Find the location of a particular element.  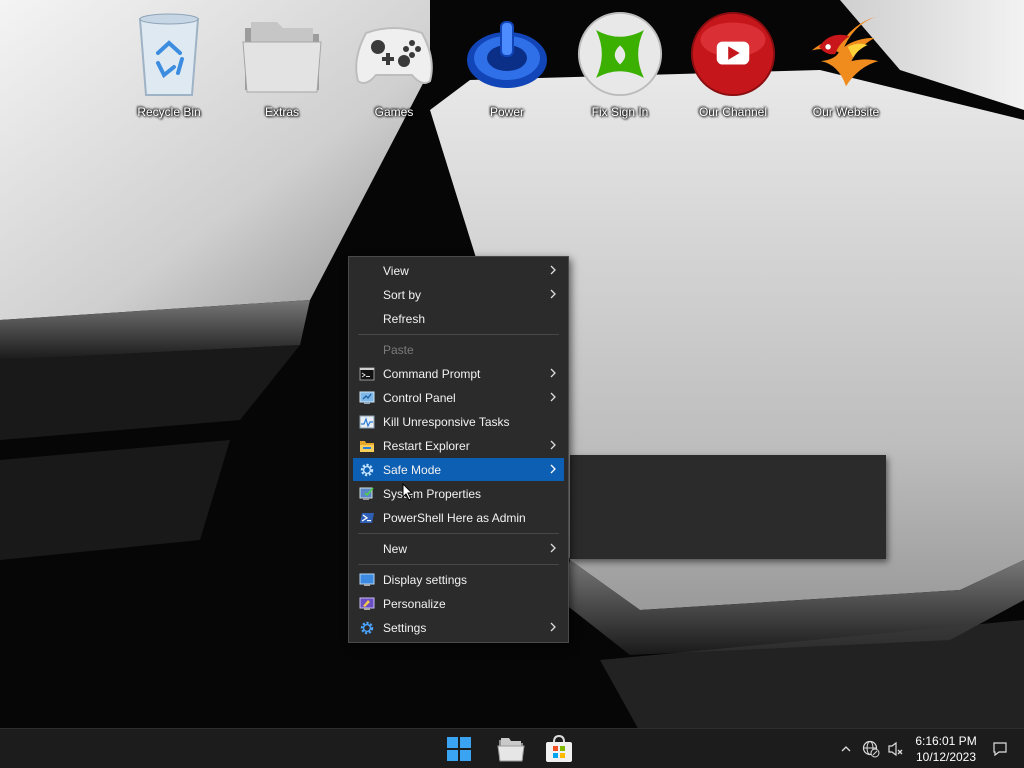

desktop-icon-extras: Extras is located at coordinates (282, 66).